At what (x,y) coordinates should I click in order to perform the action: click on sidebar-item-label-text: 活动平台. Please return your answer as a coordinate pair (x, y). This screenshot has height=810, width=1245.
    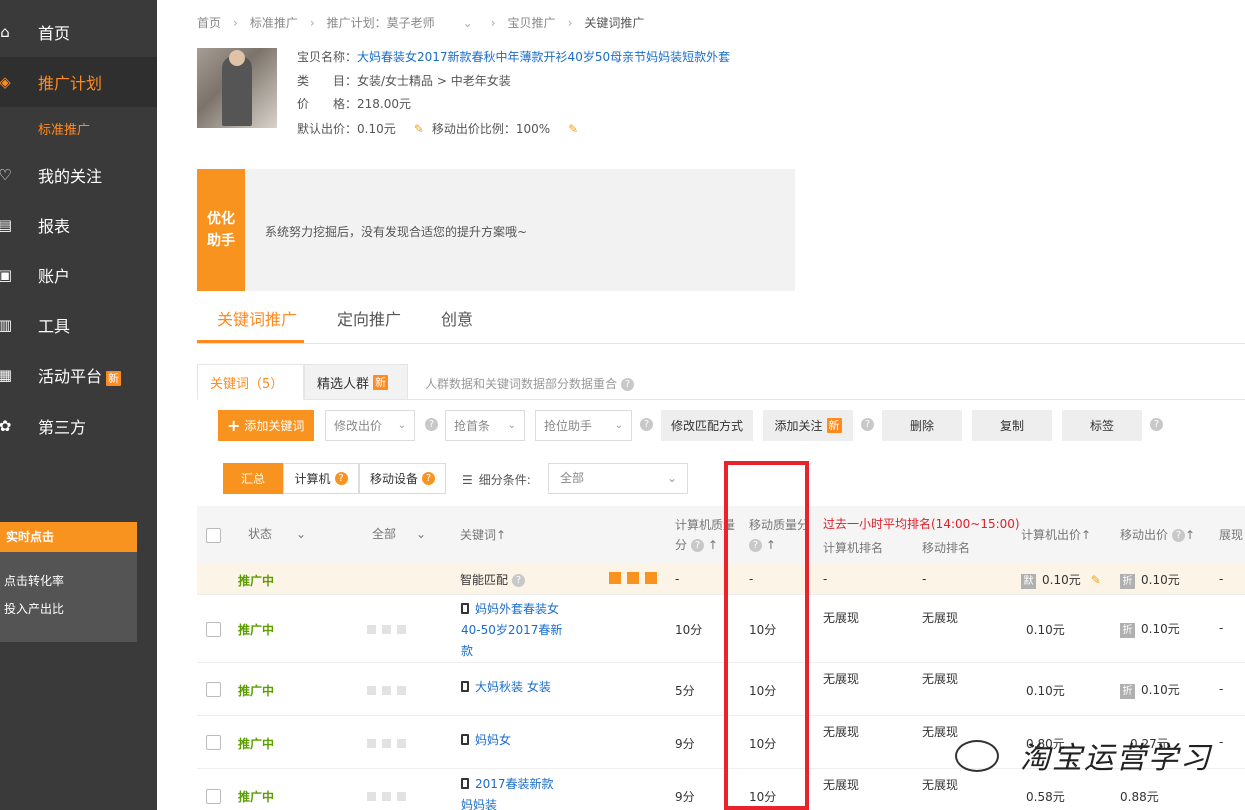
    Looking at the image, I should click on (70, 376).